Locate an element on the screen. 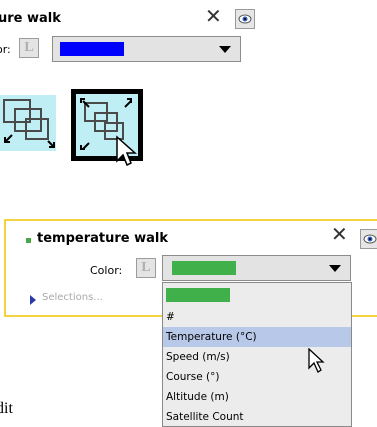  expand-triangle-icon is located at coordinates (33, 300).